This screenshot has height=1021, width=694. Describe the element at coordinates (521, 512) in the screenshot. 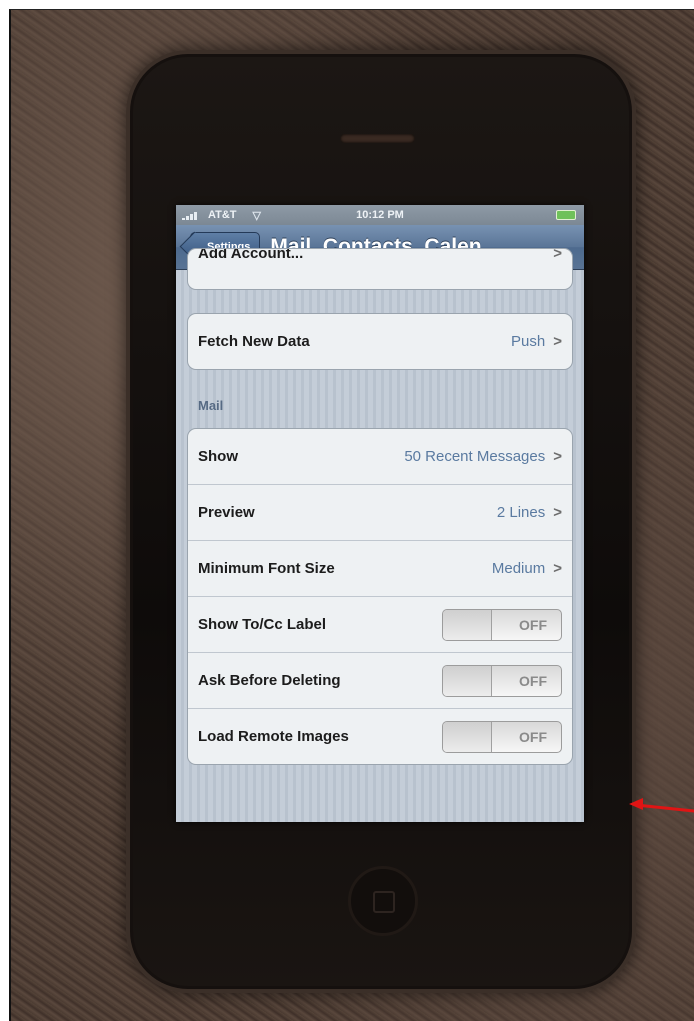

I see `preview-value: 2 Lines` at that location.